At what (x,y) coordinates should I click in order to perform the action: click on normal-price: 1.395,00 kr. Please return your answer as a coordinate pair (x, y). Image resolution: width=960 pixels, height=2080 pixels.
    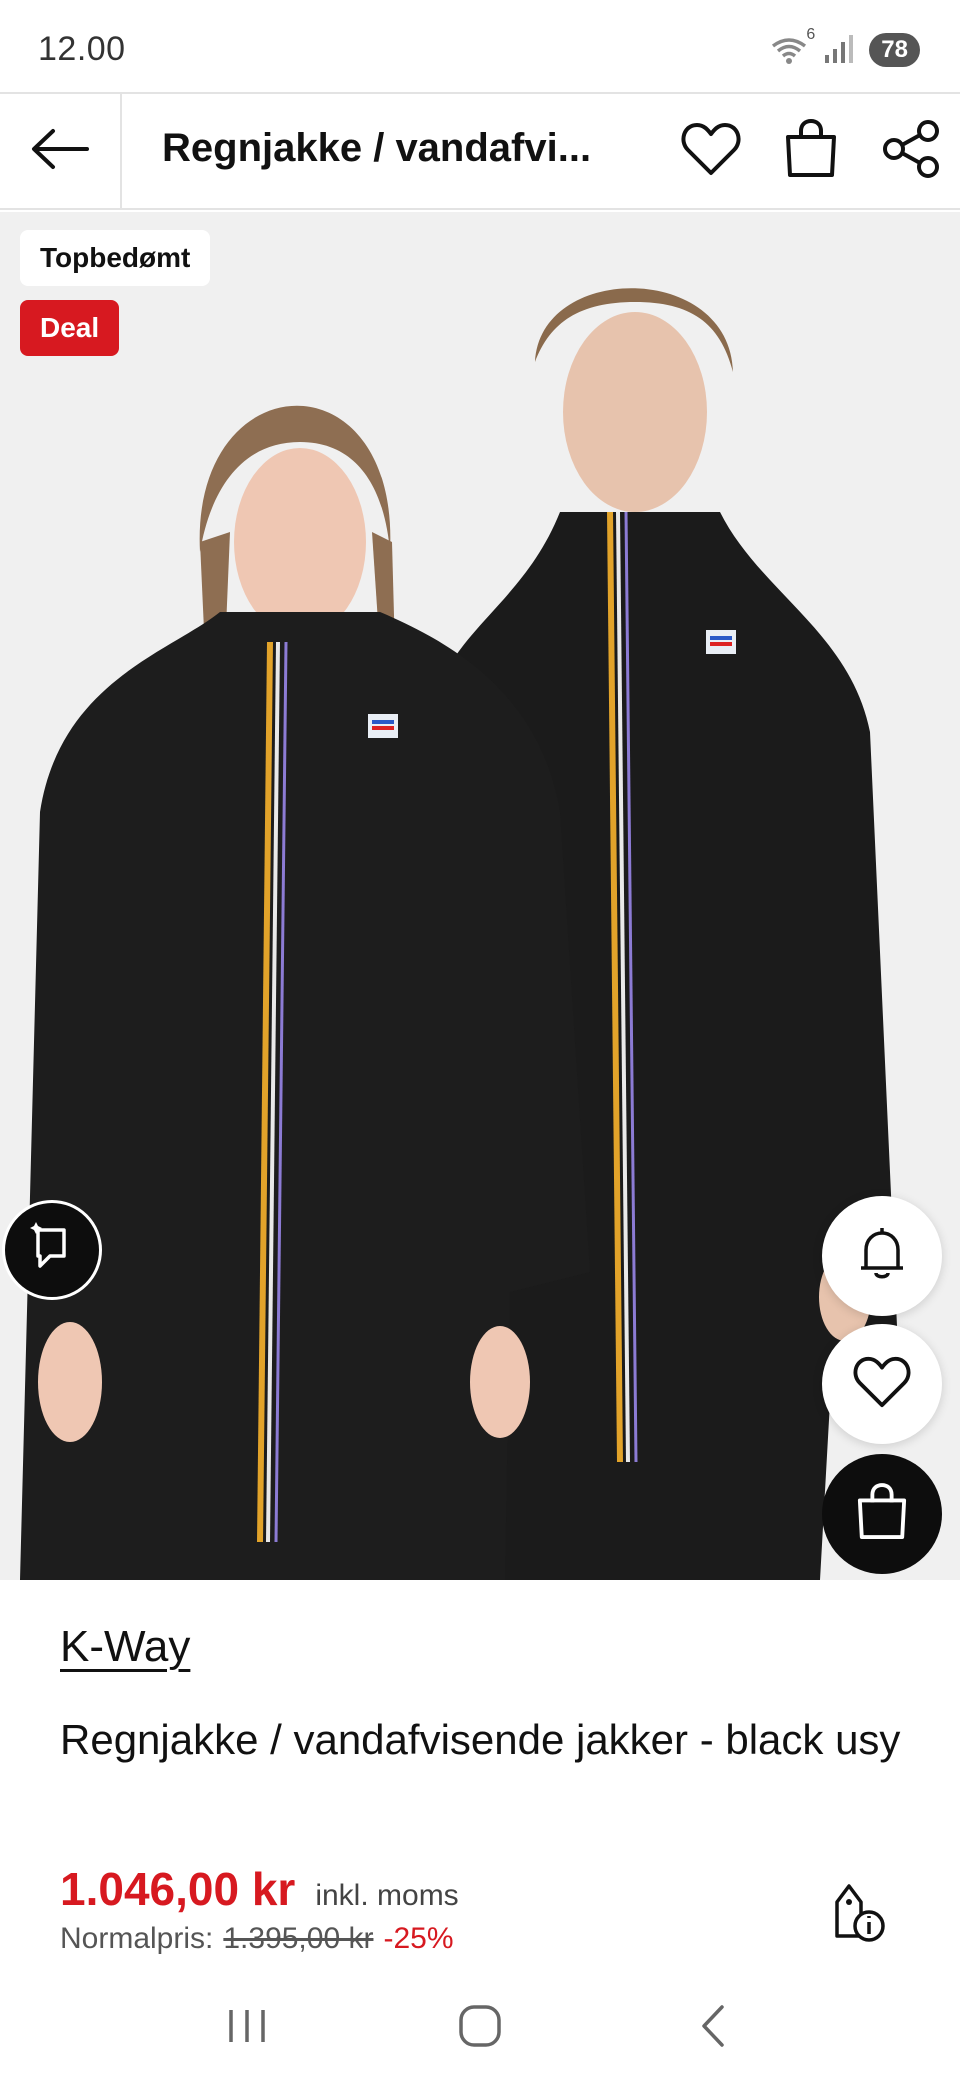
    Looking at the image, I should click on (298, 1938).